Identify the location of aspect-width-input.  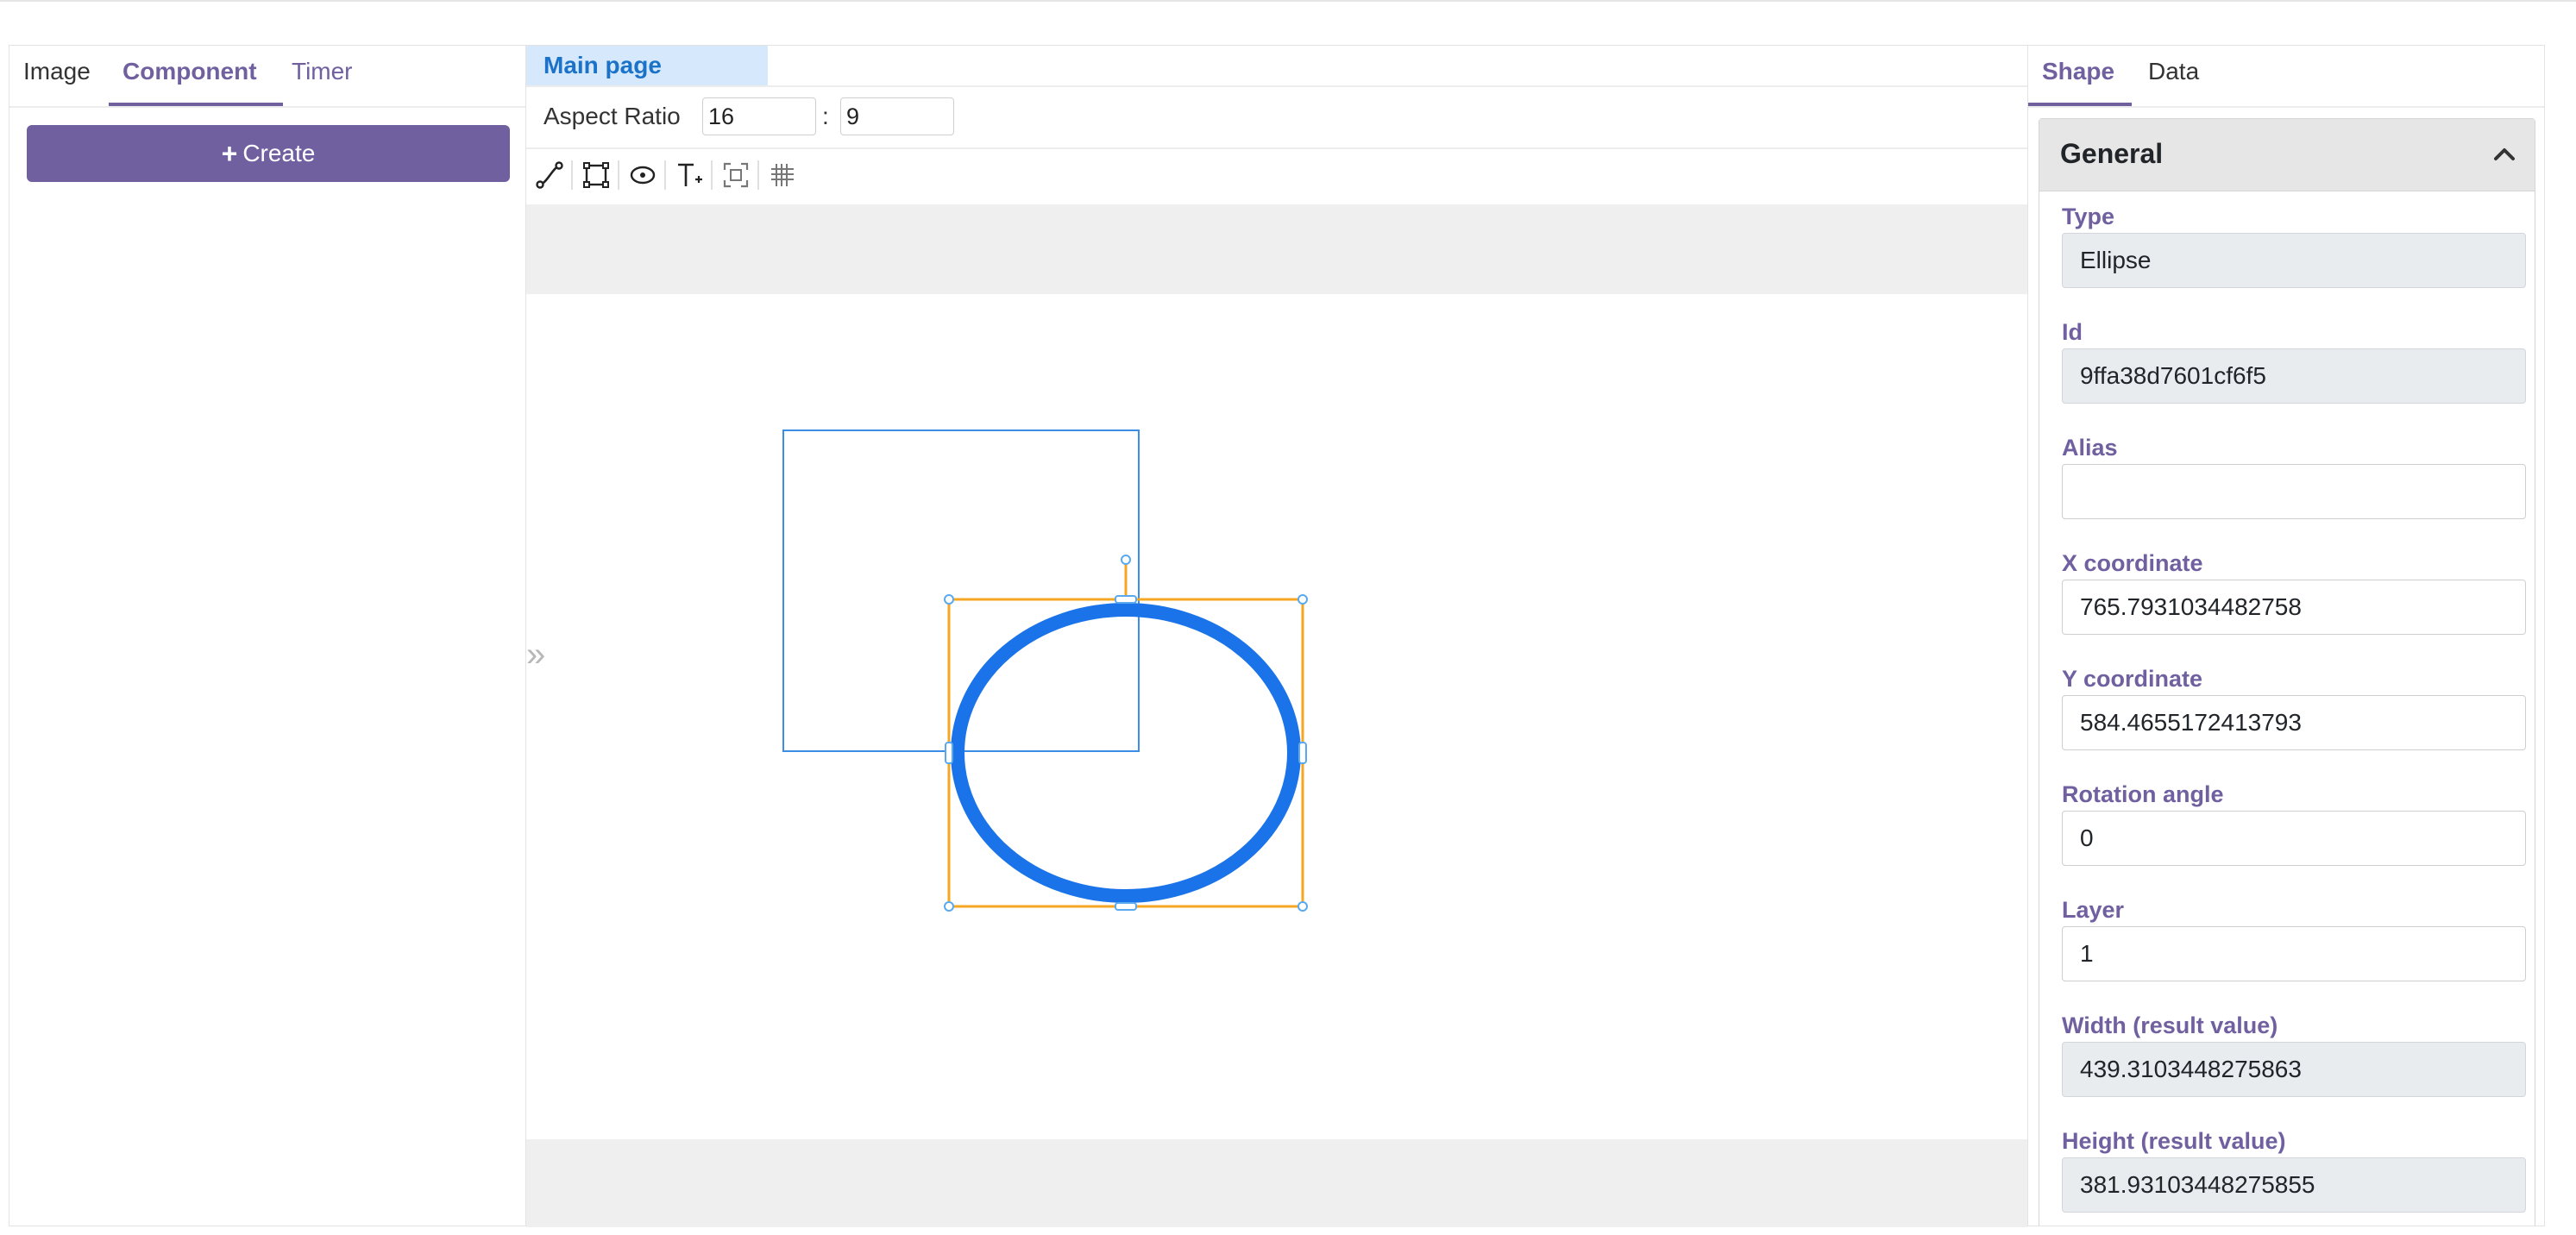
(759, 116).